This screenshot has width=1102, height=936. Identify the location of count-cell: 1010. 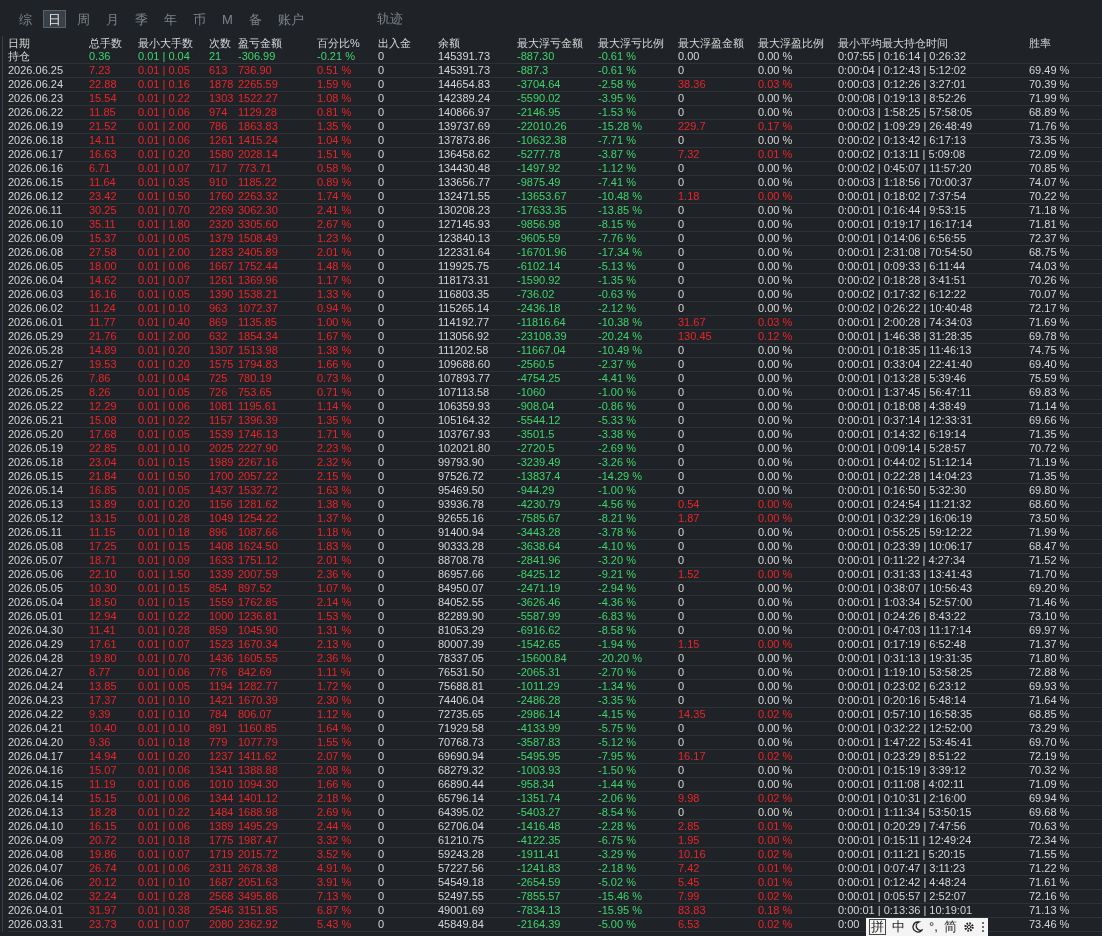
(221, 784).